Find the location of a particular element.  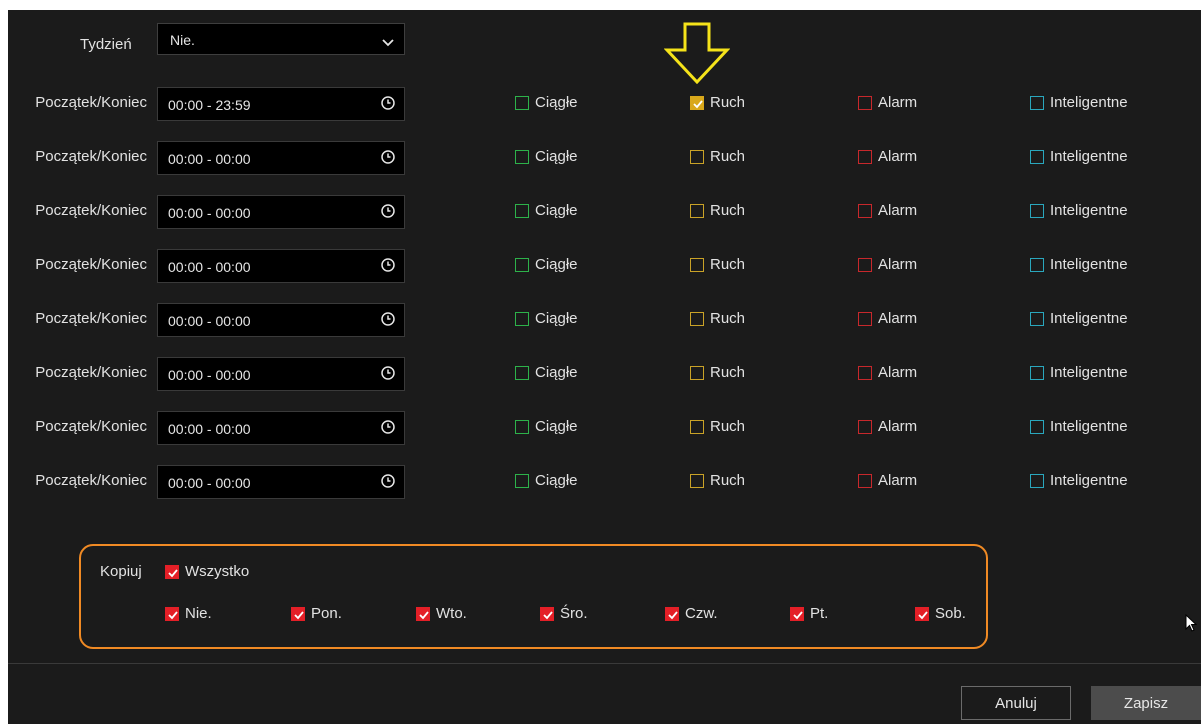

copy-day-checkbox: Sob. is located at coordinates (940, 613).